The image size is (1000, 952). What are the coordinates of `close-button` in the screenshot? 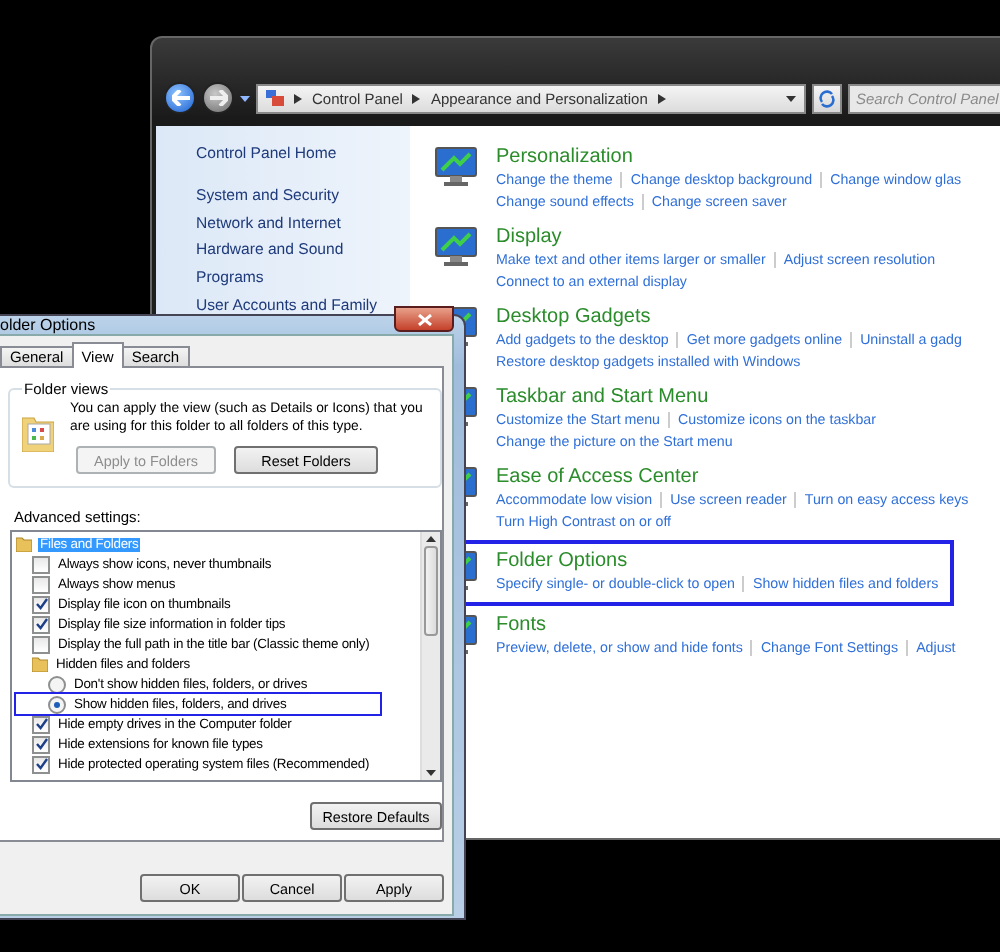 It's located at (424, 319).